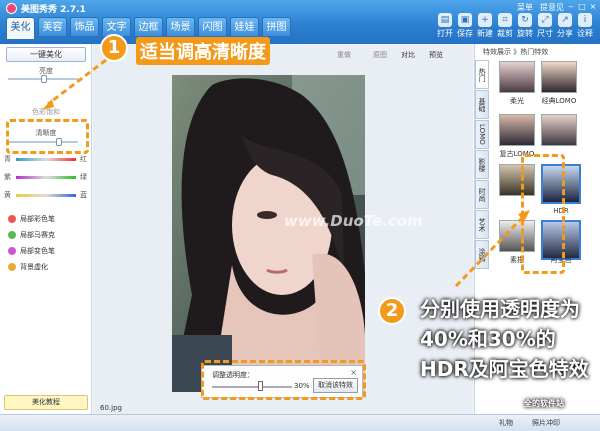 The image size is (600, 431). I want to click on purple-label: 紫, so click(7, 177).